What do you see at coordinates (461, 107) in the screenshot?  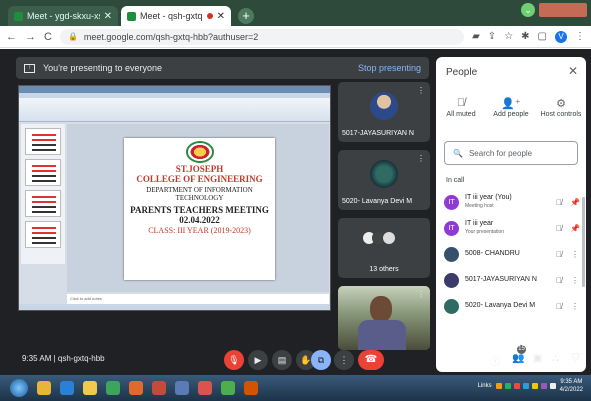 I see `all-muted-button: 🎙̸ All muted` at bounding box center [461, 107].